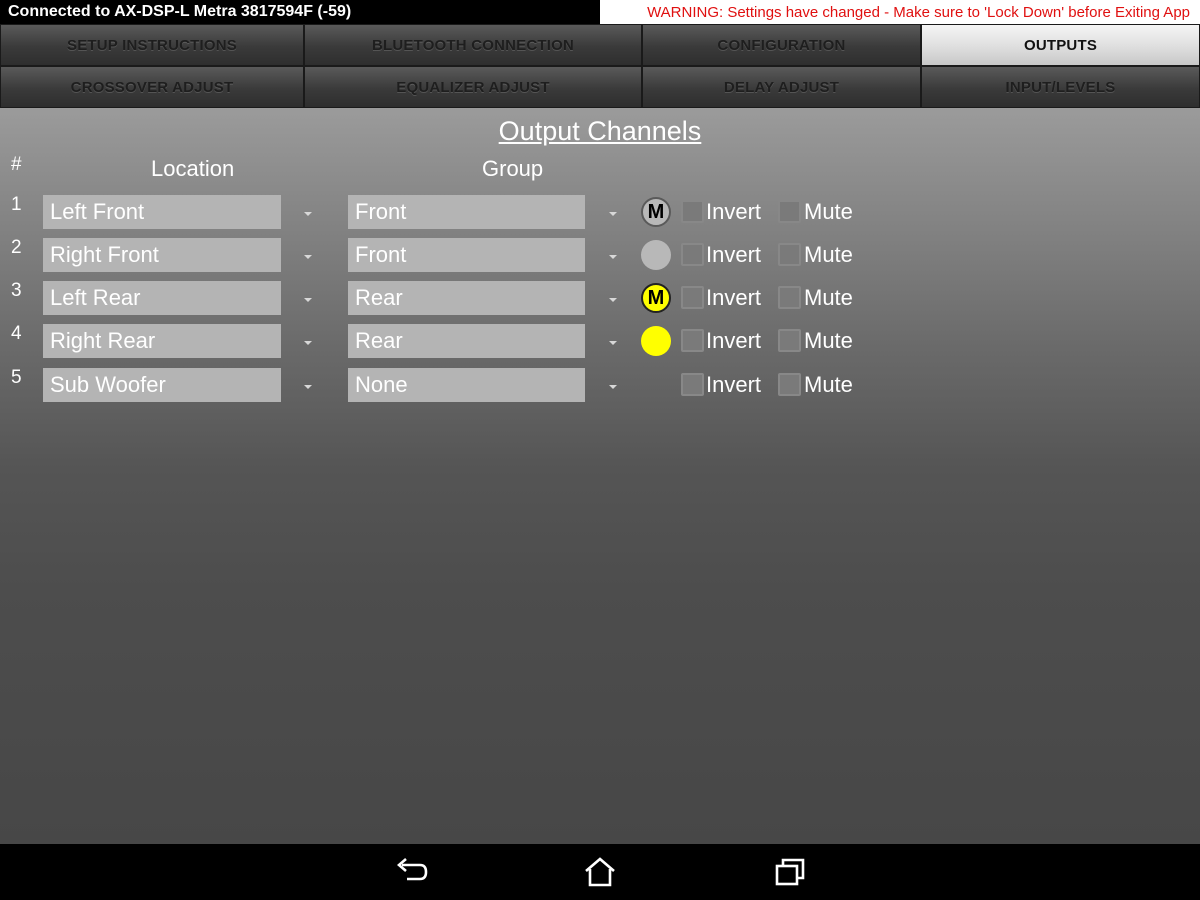 The width and height of the screenshot is (1200, 900). I want to click on back-button, so click(411, 872).